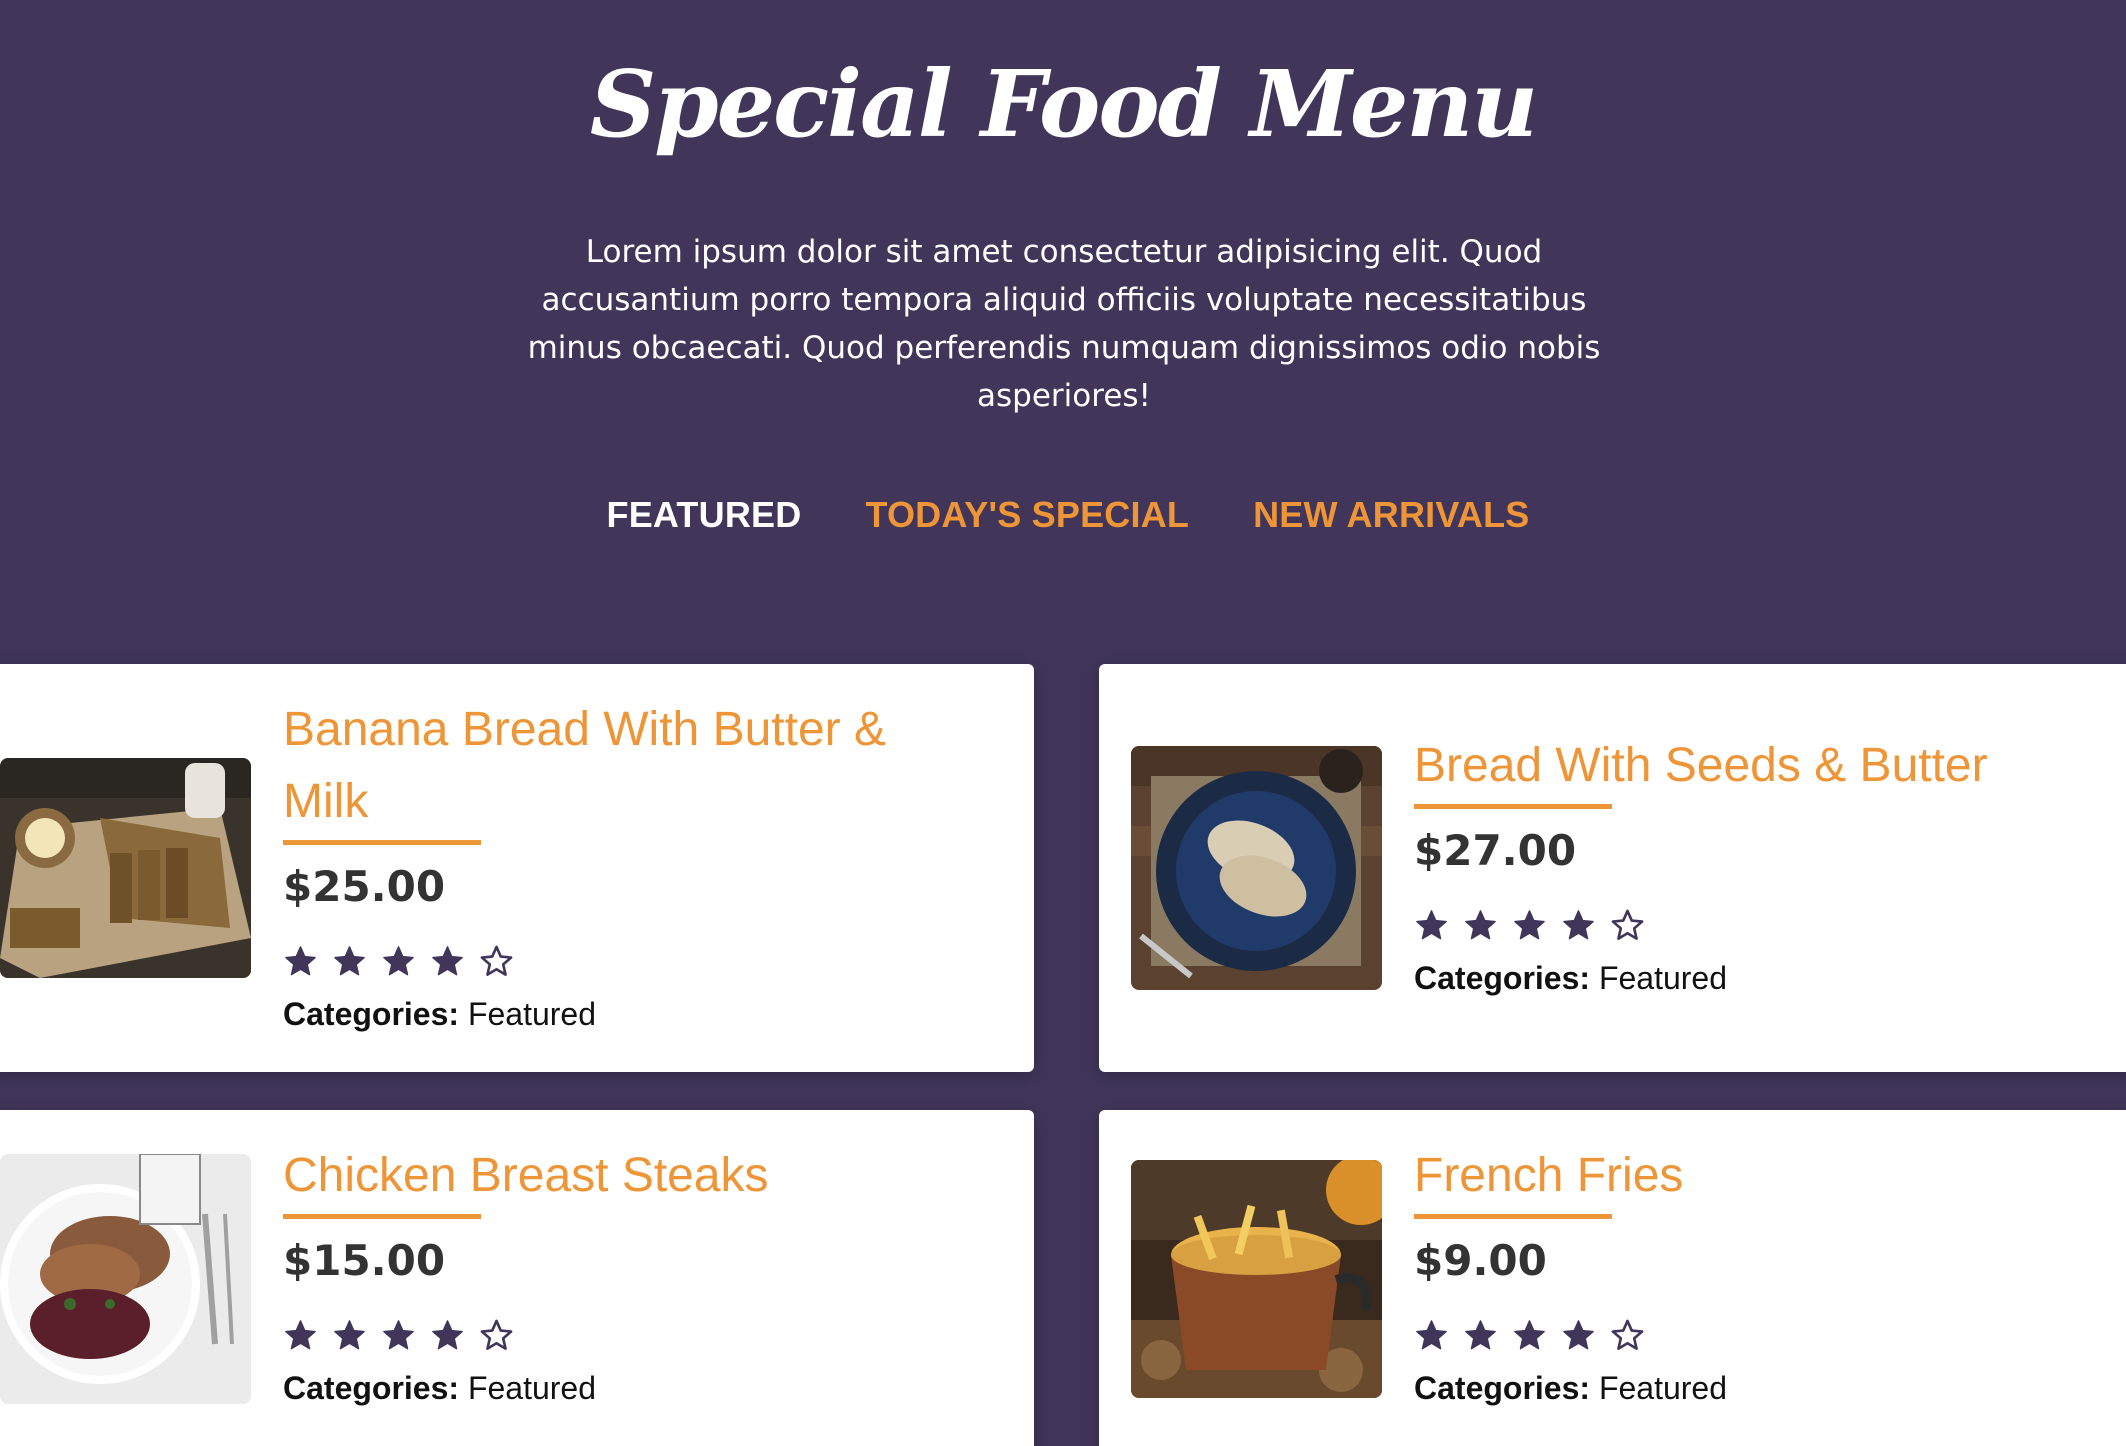  What do you see at coordinates (1759, 1176) in the screenshot?
I see `item-title: French Fries` at bounding box center [1759, 1176].